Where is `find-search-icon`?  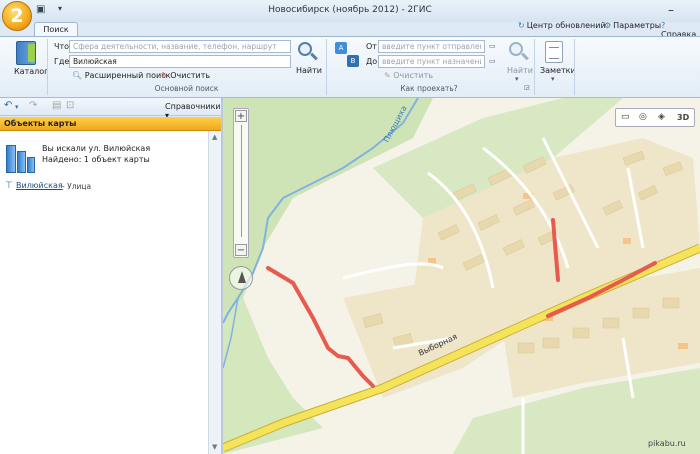
find-search-icon is located at coordinates (305, 49).